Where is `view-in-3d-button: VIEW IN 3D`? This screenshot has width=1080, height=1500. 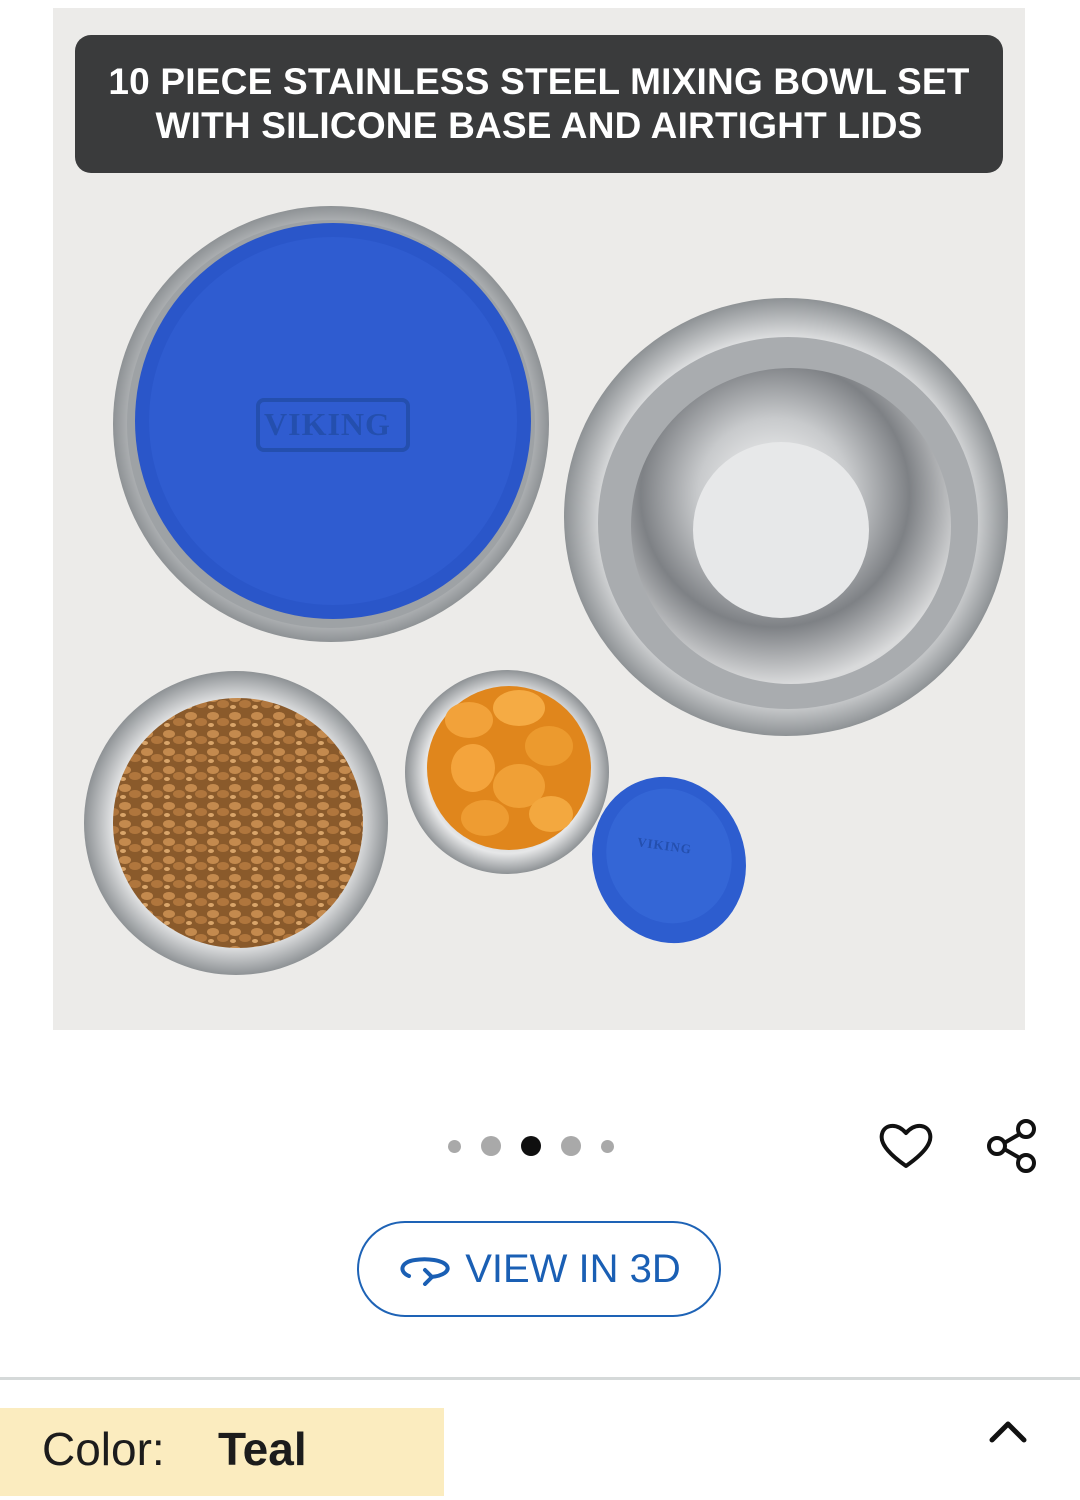
view-in-3d-button: VIEW IN 3D is located at coordinates (539, 1269).